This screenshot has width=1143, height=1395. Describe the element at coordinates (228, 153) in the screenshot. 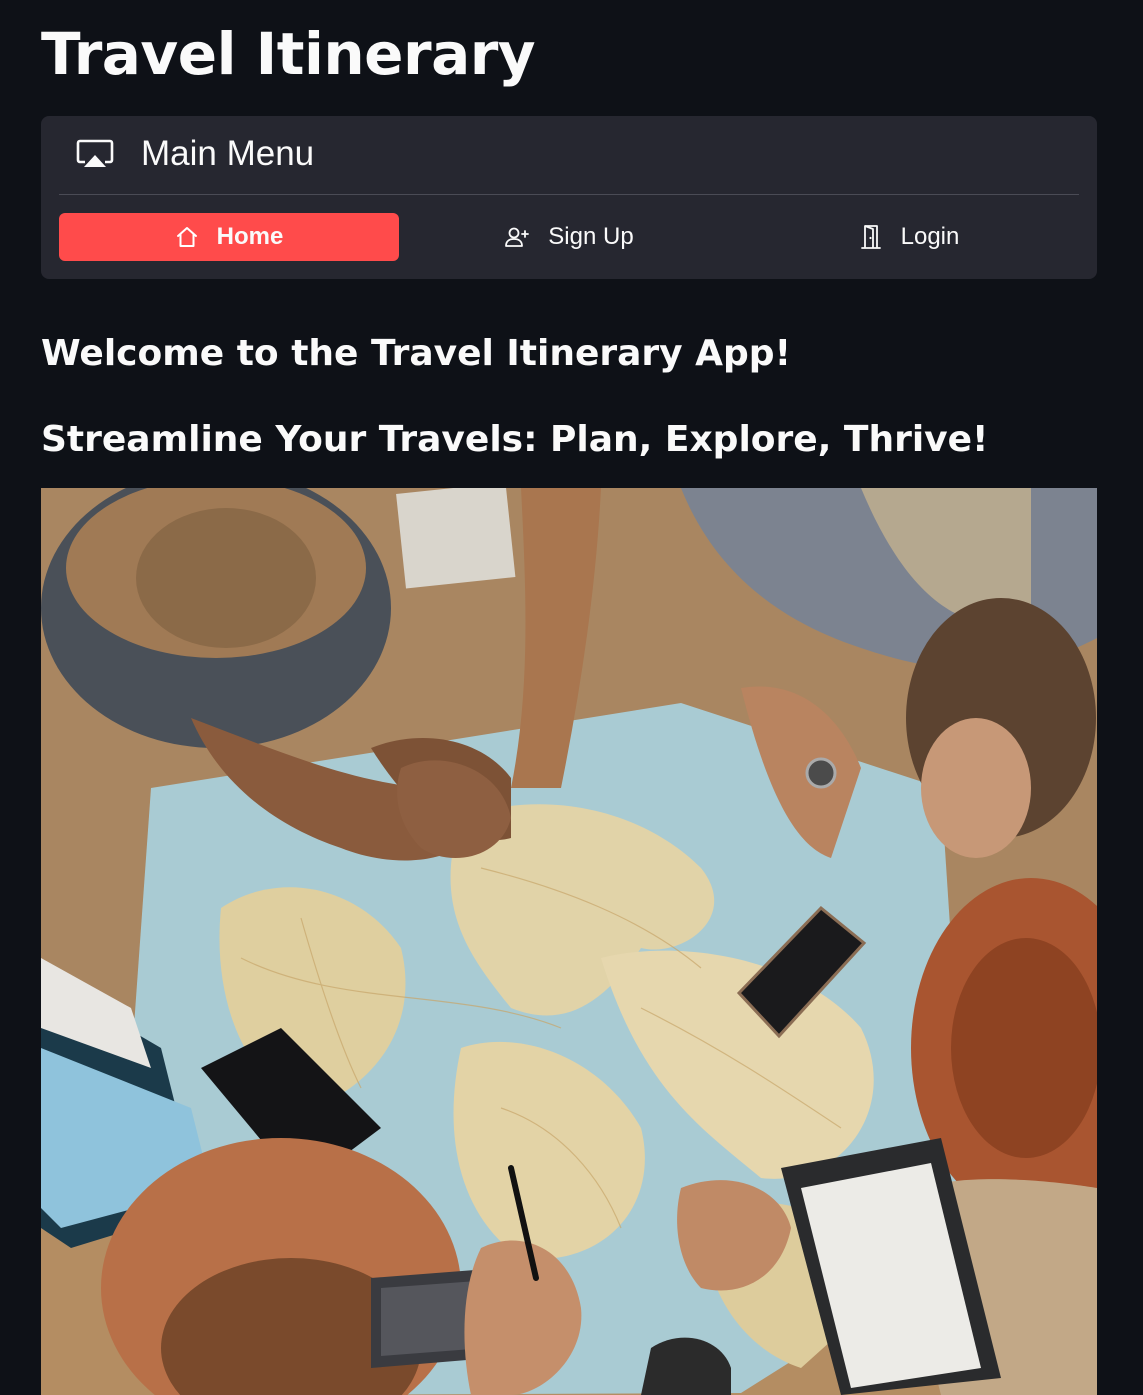

I see `menu-title: Main Menu` at that location.